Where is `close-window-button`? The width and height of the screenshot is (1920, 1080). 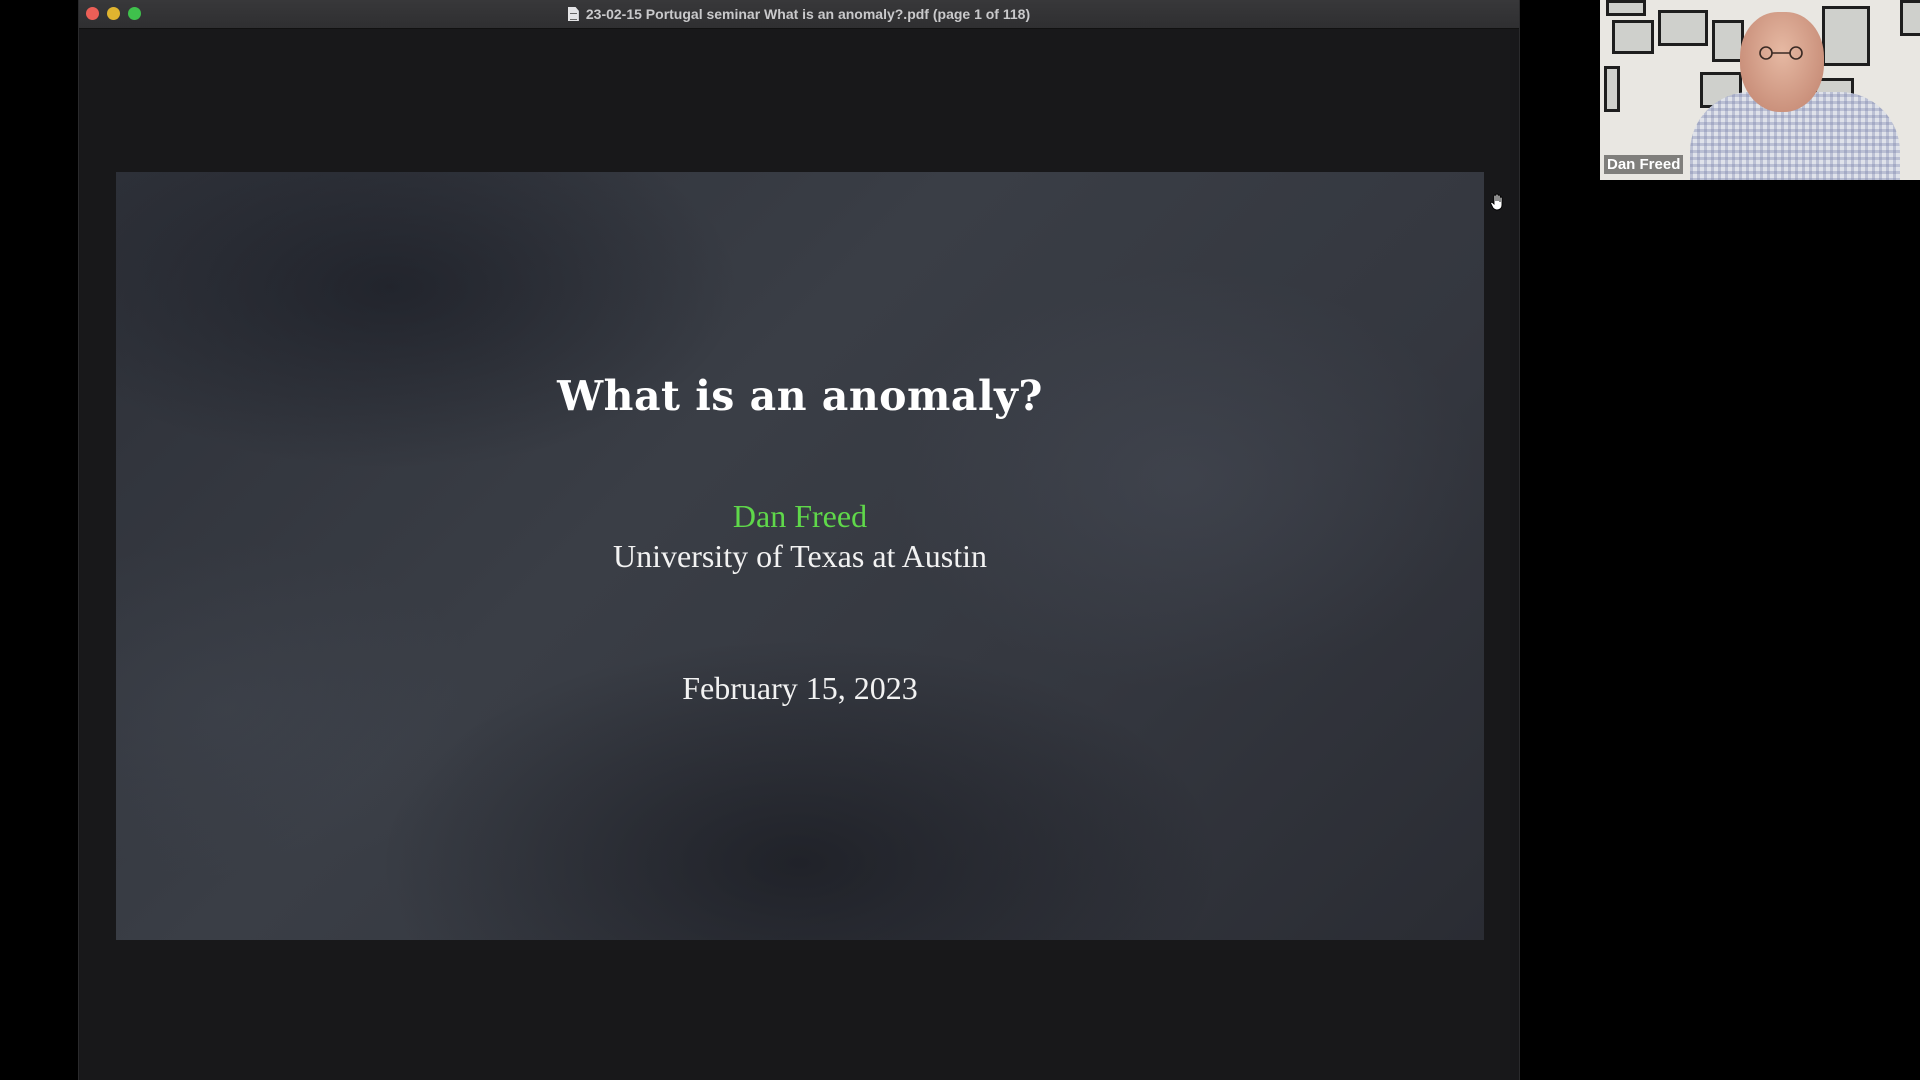 close-window-button is located at coordinates (92, 13).